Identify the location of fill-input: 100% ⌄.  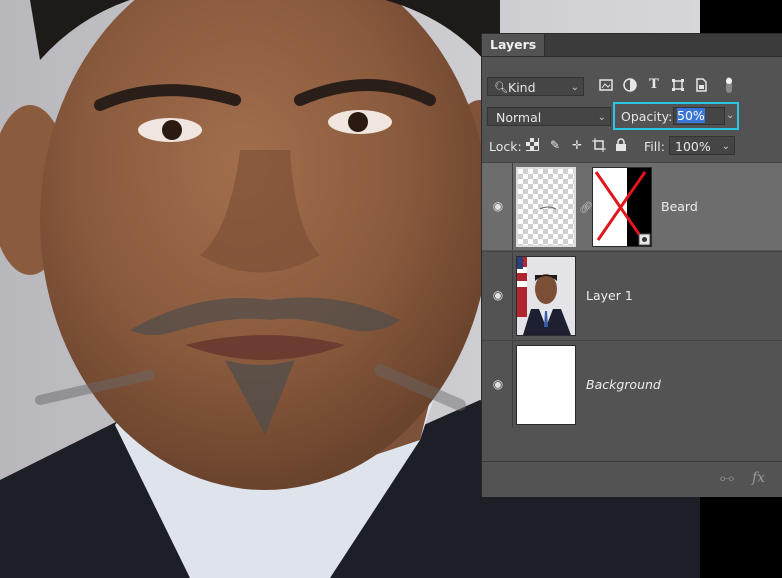
(702, 145).